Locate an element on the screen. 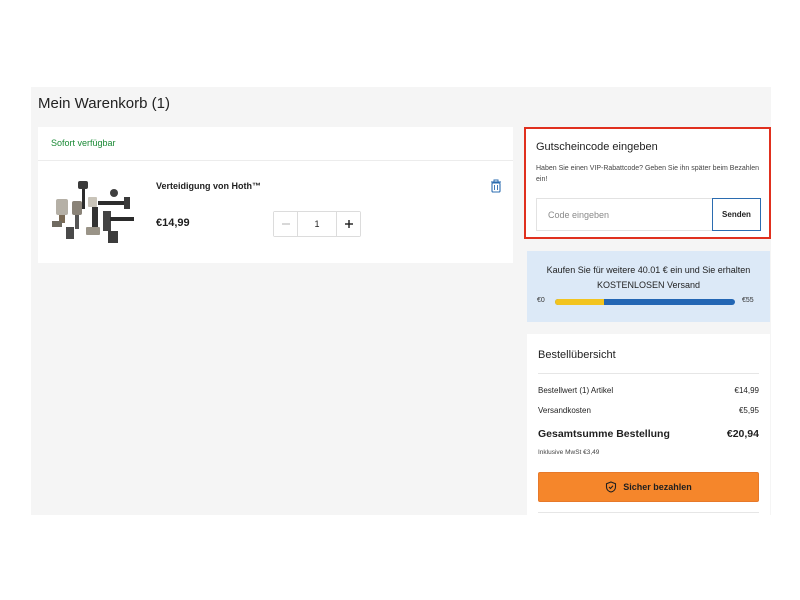  page-title: Mein Warenkorb (1) is located at coordinates (104, 103).